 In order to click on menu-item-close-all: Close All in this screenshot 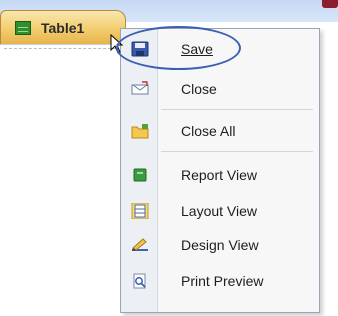, I will do `click(220, 131)`.